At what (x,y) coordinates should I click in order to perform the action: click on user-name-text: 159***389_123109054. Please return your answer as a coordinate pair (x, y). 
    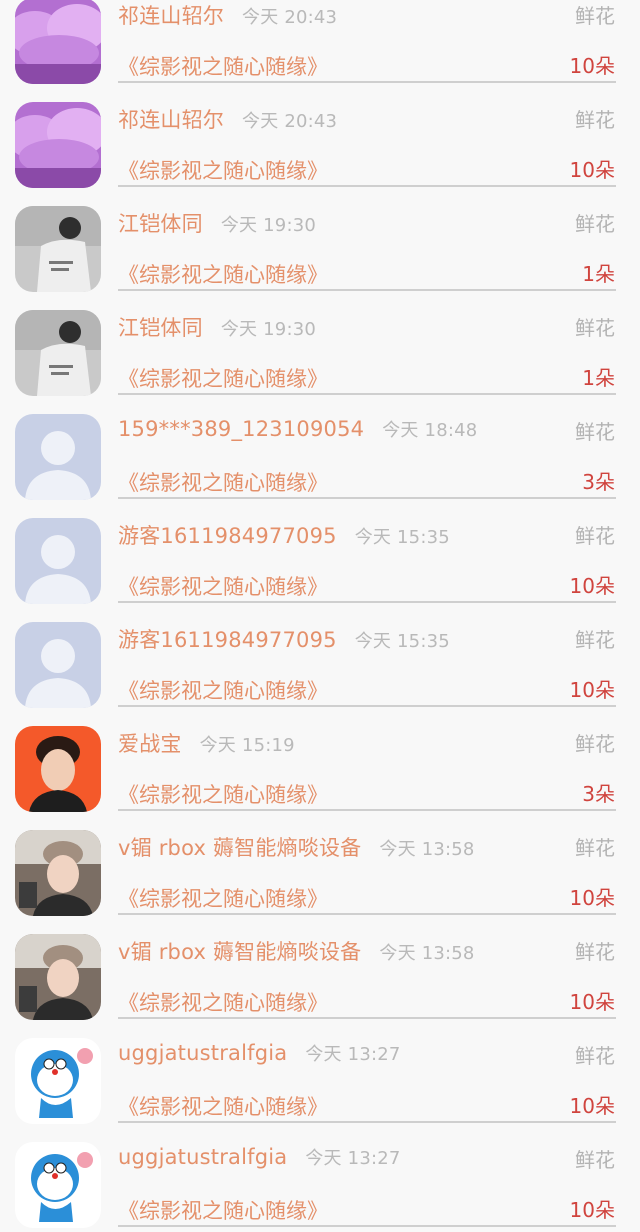
    Looking at the image, I should click on (241, 429).